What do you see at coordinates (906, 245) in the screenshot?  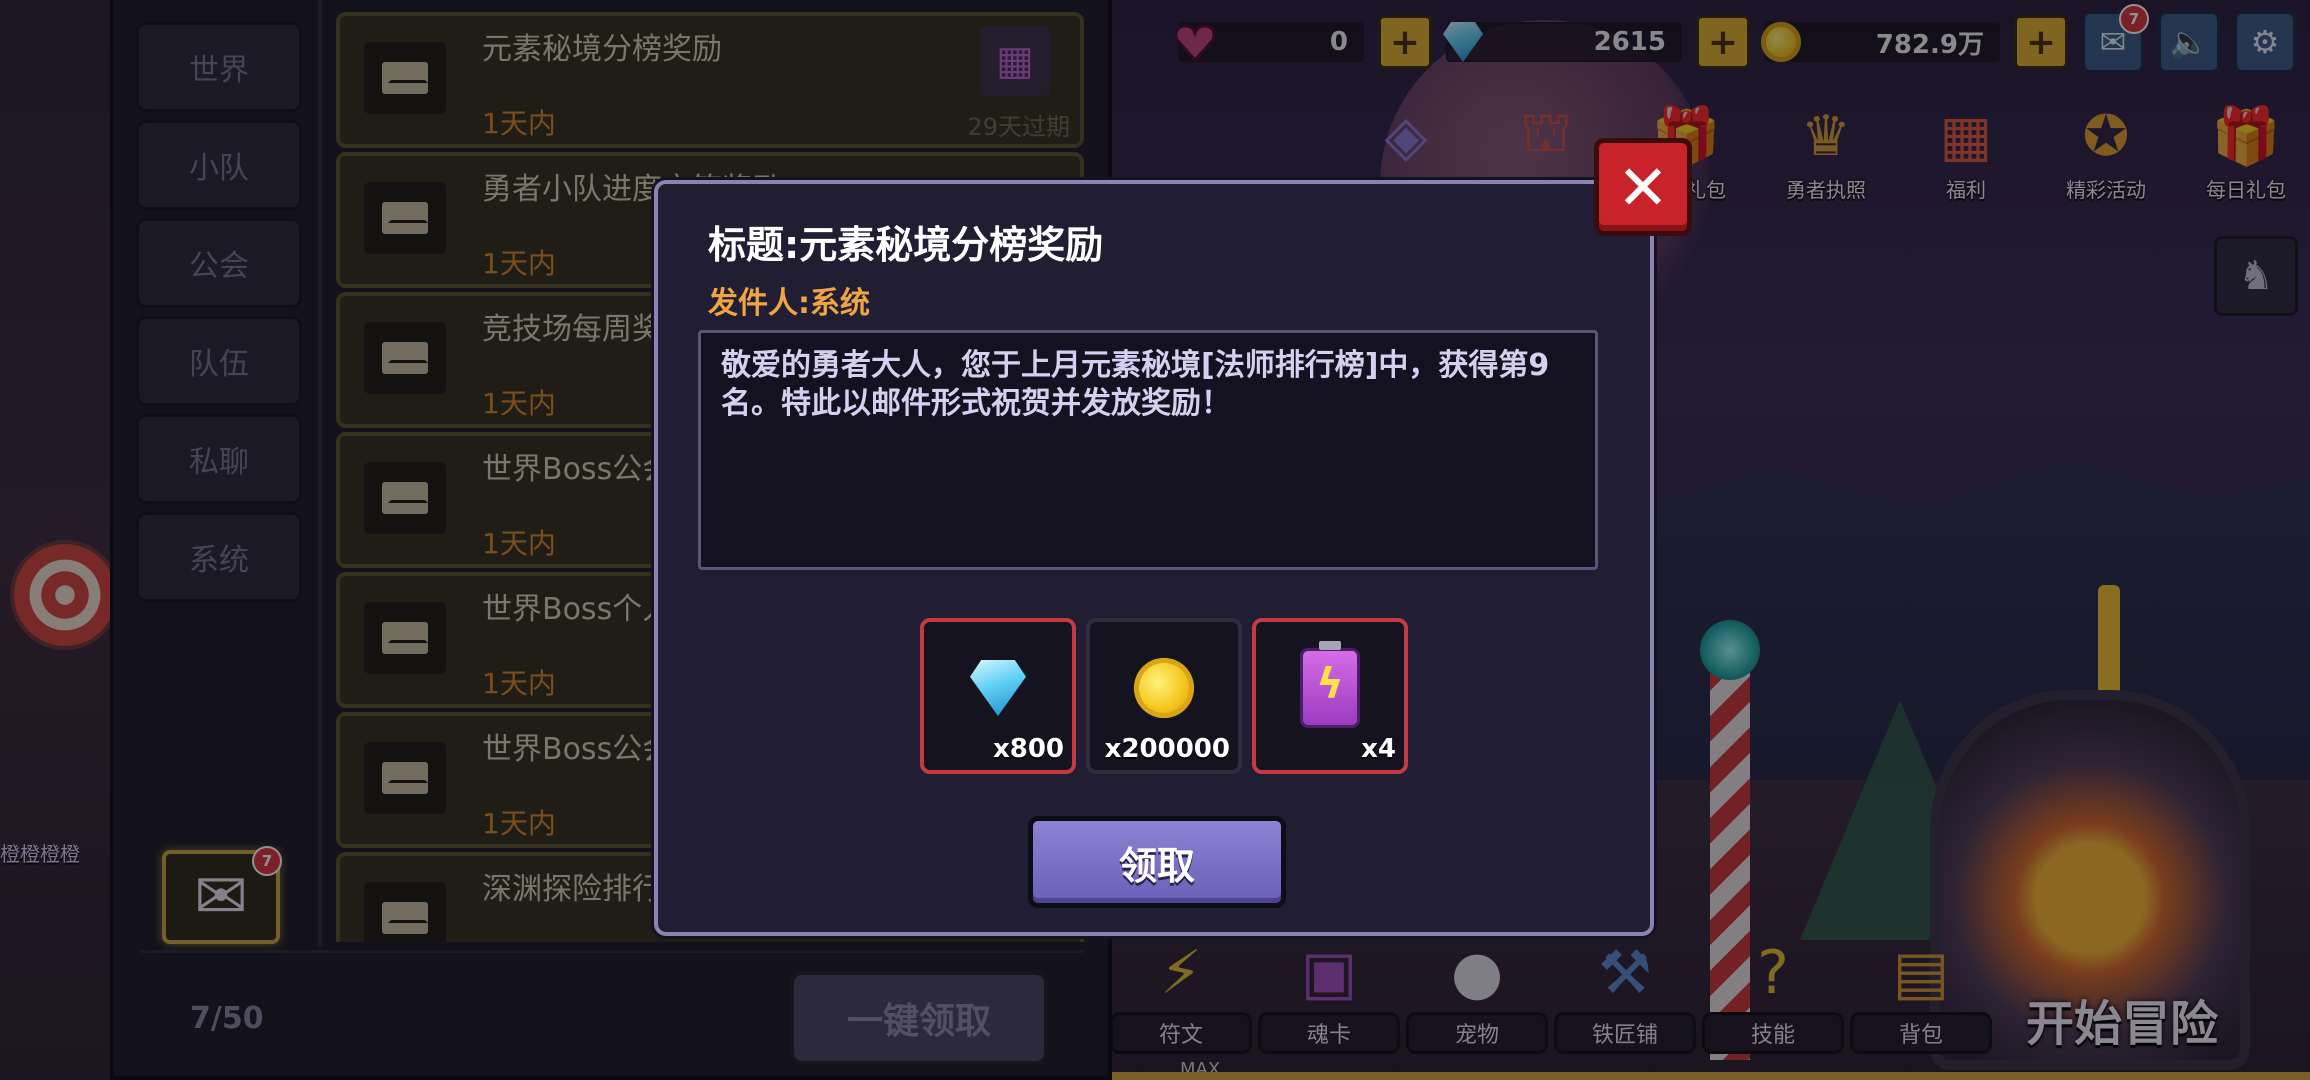 I see `mail-detail-title: 标题:元素秘境分榜奖励` at bounding box center [906, 245].